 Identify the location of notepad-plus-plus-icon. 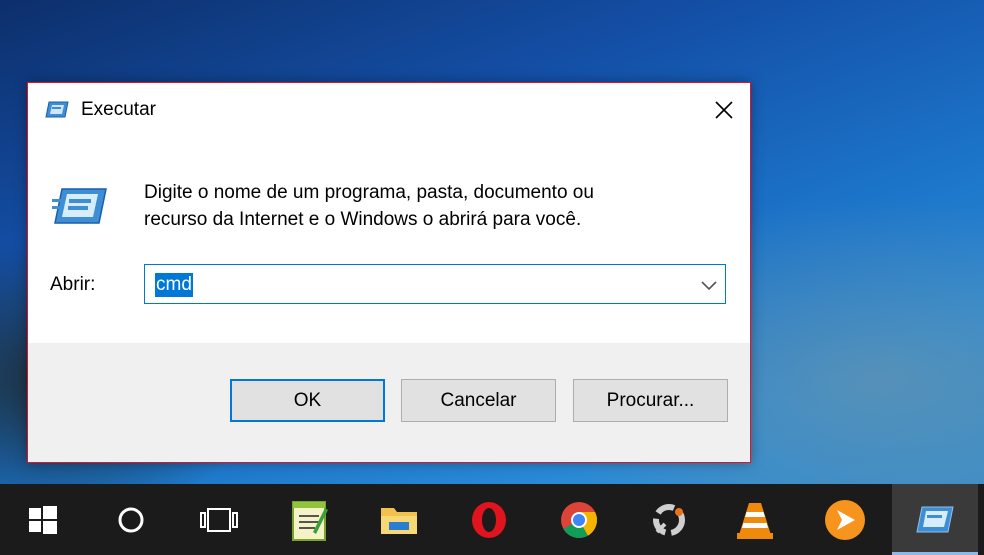
(310, 520).